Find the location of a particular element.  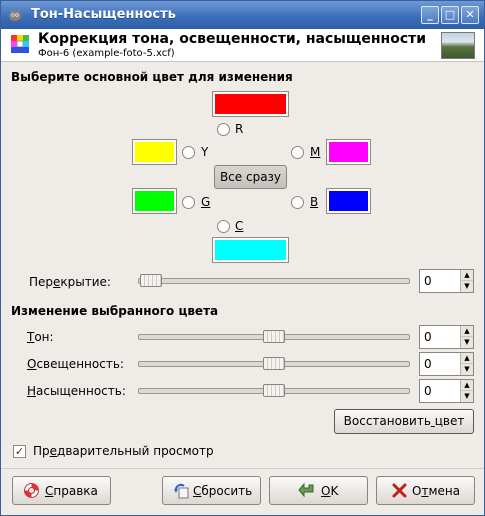

radio-cyan-label: C is located at coordinates (239, 226).